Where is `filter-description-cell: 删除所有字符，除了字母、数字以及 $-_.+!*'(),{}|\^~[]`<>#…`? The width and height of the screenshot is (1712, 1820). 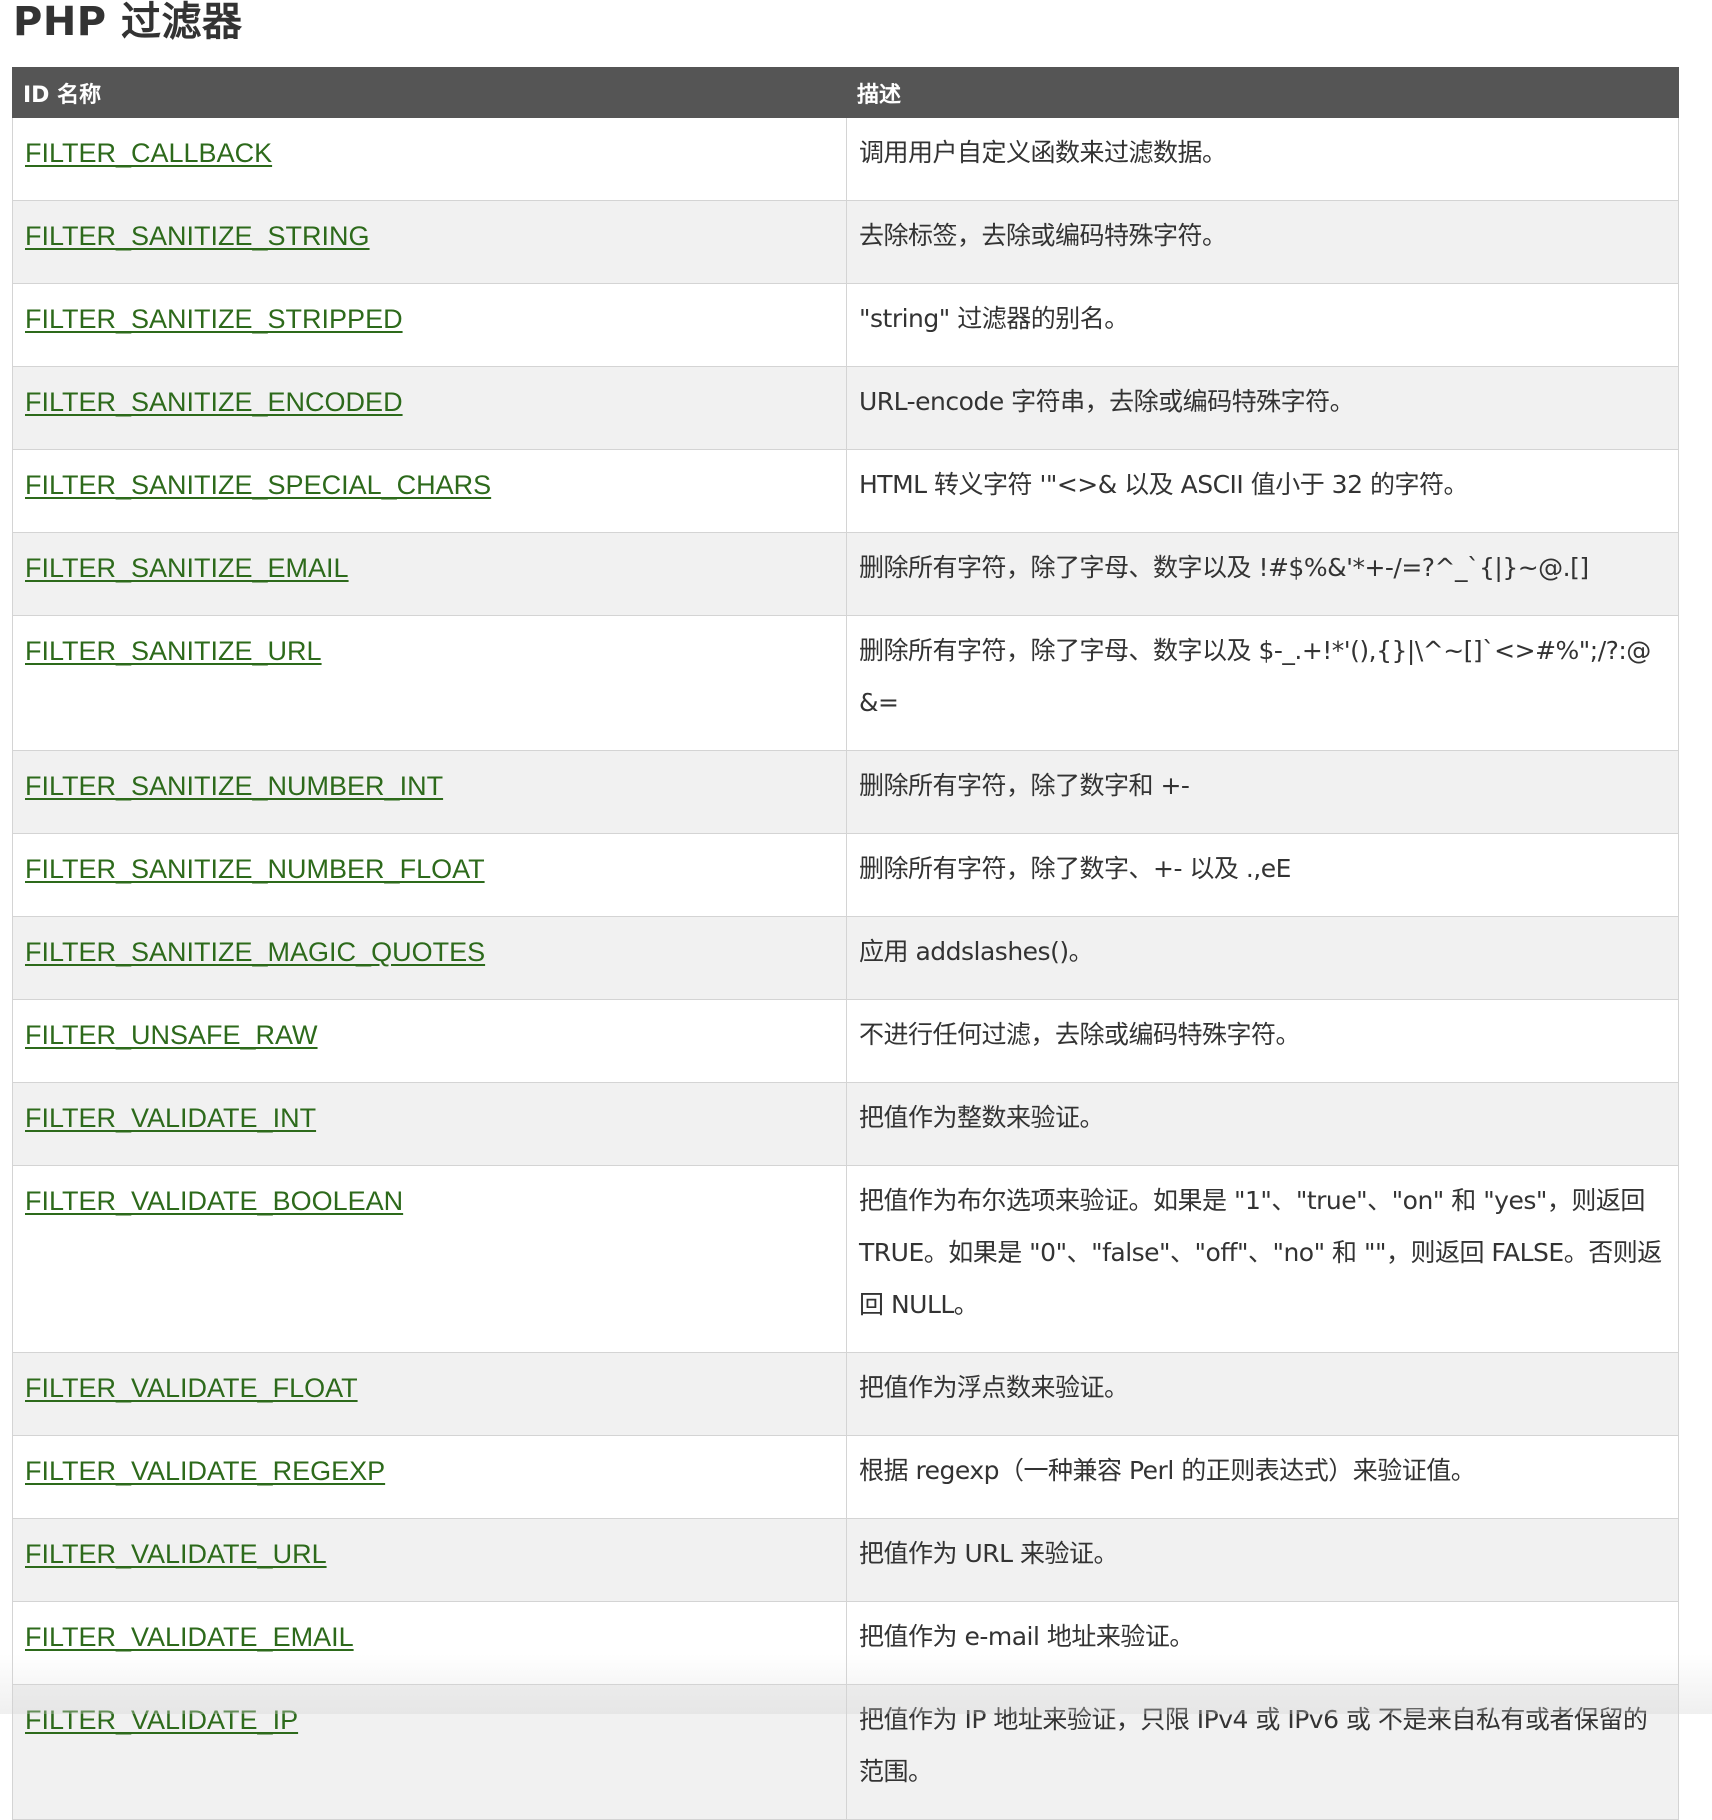 filter-description-cell: 删除所有字符，除了字母、数字以及 $-_.+!*'(),{}|\^~[]`<>#… is located at coordinates (1262, 683).